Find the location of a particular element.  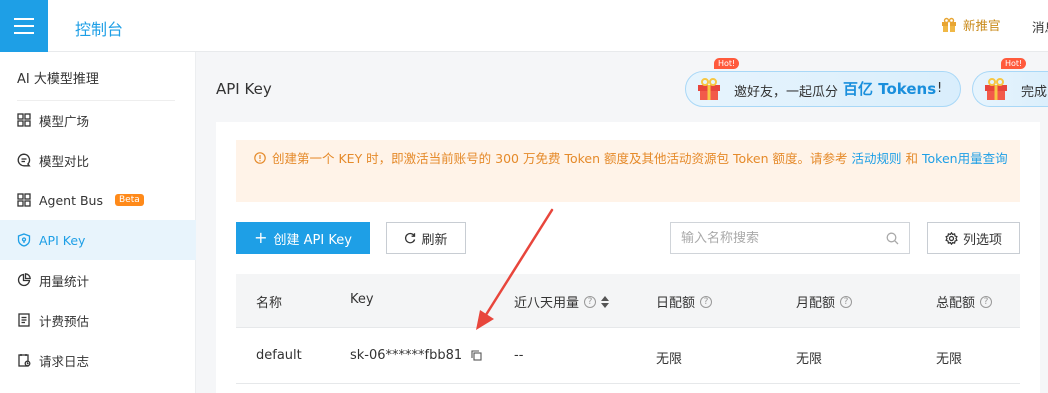

gift-icon is located at coordinates (949, 24).